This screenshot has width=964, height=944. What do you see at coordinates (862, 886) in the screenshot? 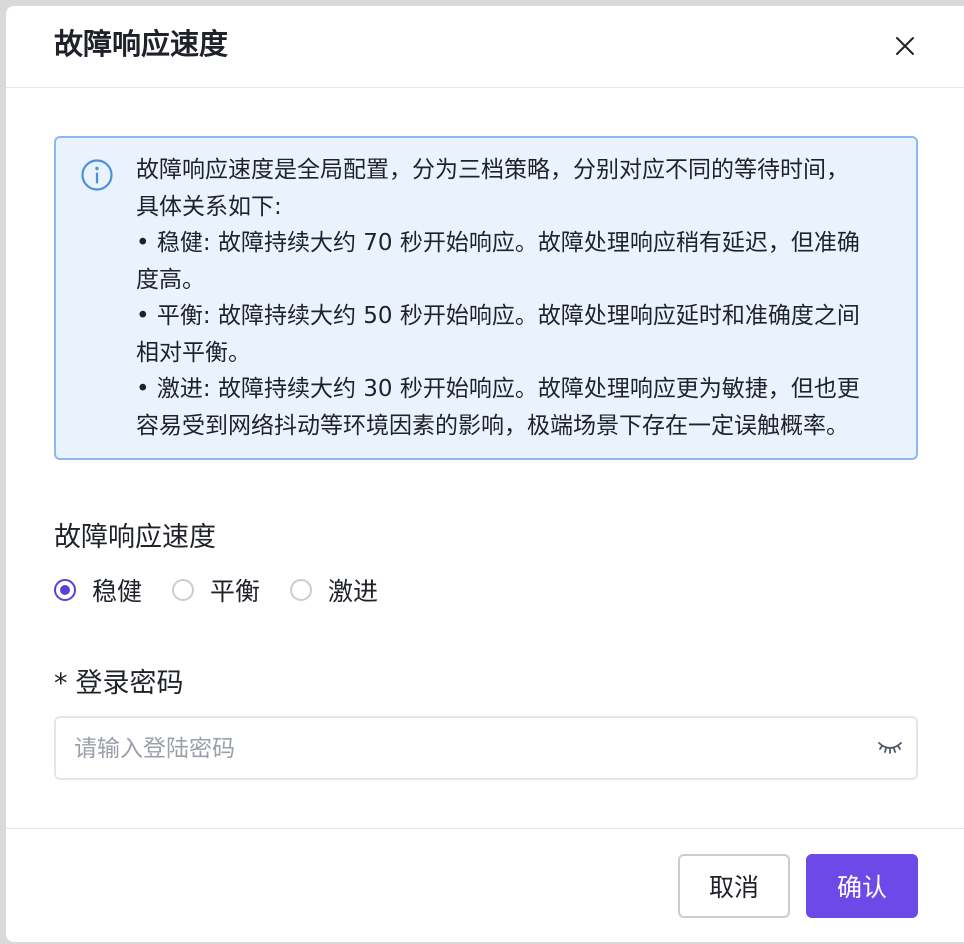
I see `confirm-button: 确认` at bounding box center [862, 886].